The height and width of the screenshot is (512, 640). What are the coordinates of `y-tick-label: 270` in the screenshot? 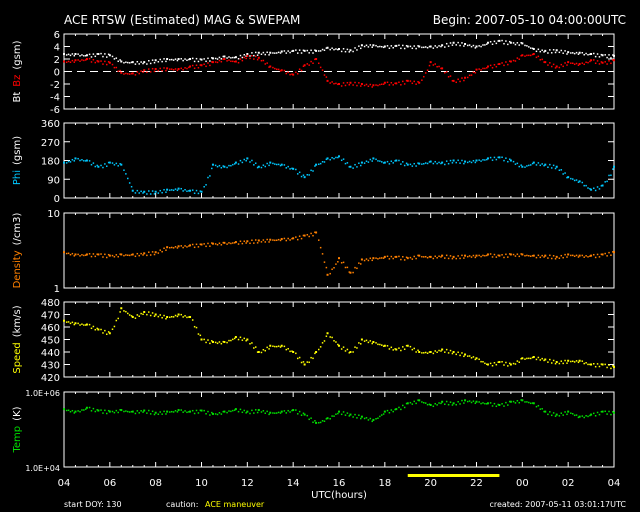 It's located at (50, 143).